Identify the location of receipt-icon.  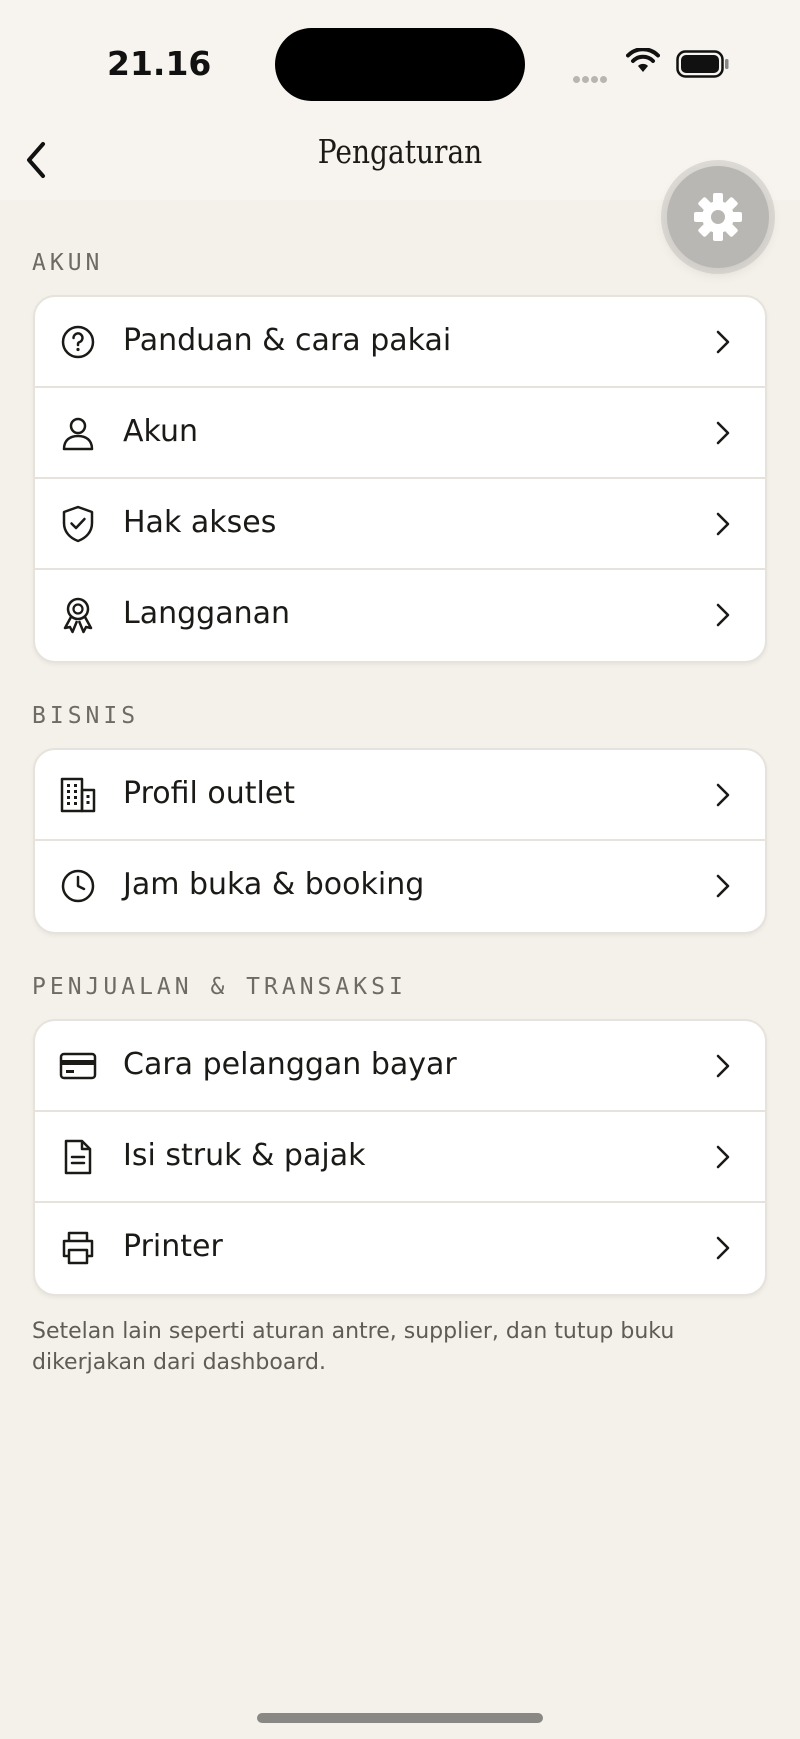
(78, 1157).